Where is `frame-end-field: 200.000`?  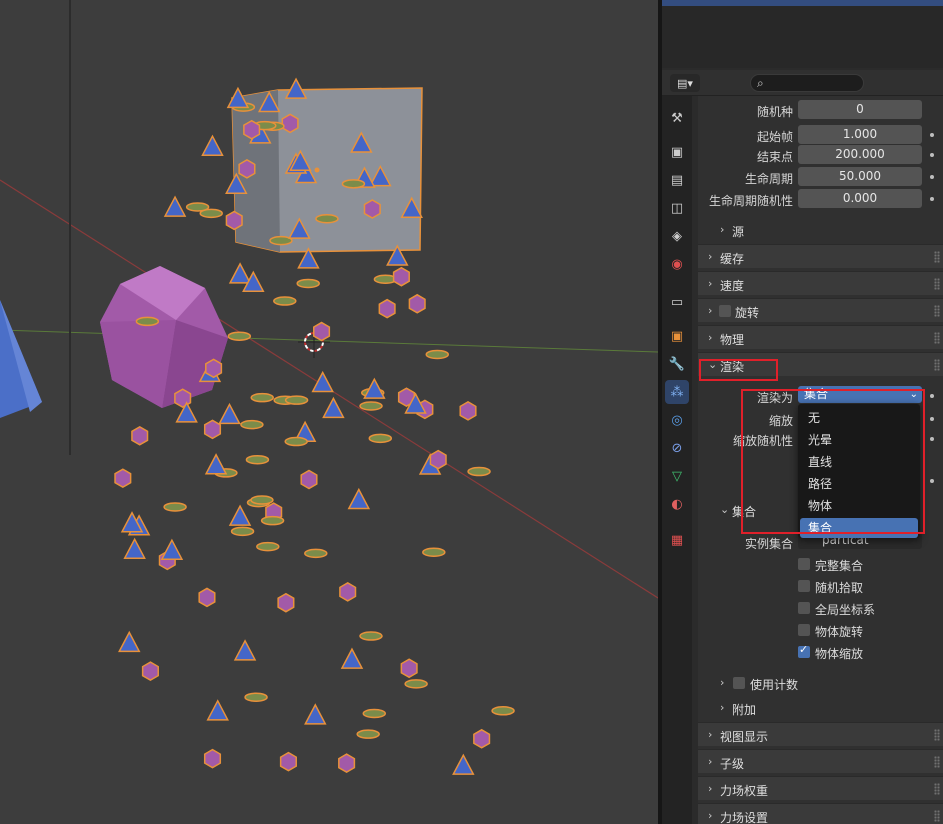
frame-end-field: 200.000 is located at coordinates (860, 154).